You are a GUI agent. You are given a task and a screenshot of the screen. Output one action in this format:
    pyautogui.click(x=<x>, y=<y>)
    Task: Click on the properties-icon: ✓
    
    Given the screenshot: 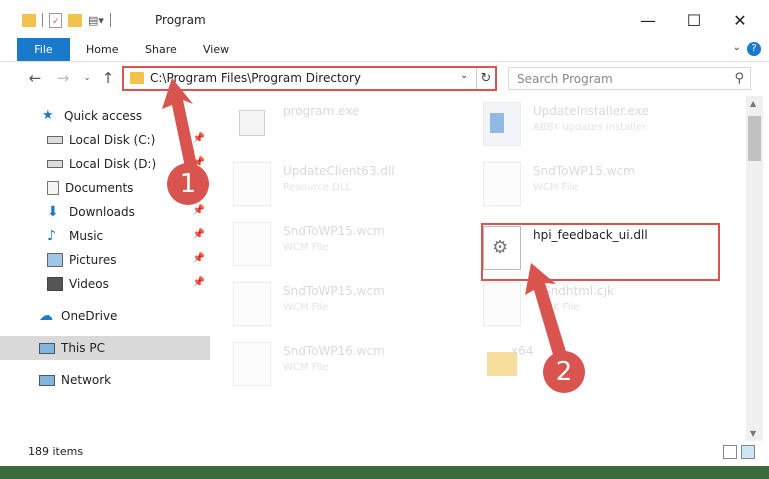 What is the action you would take?
    pyautogui.click(x=55, y=20)
    